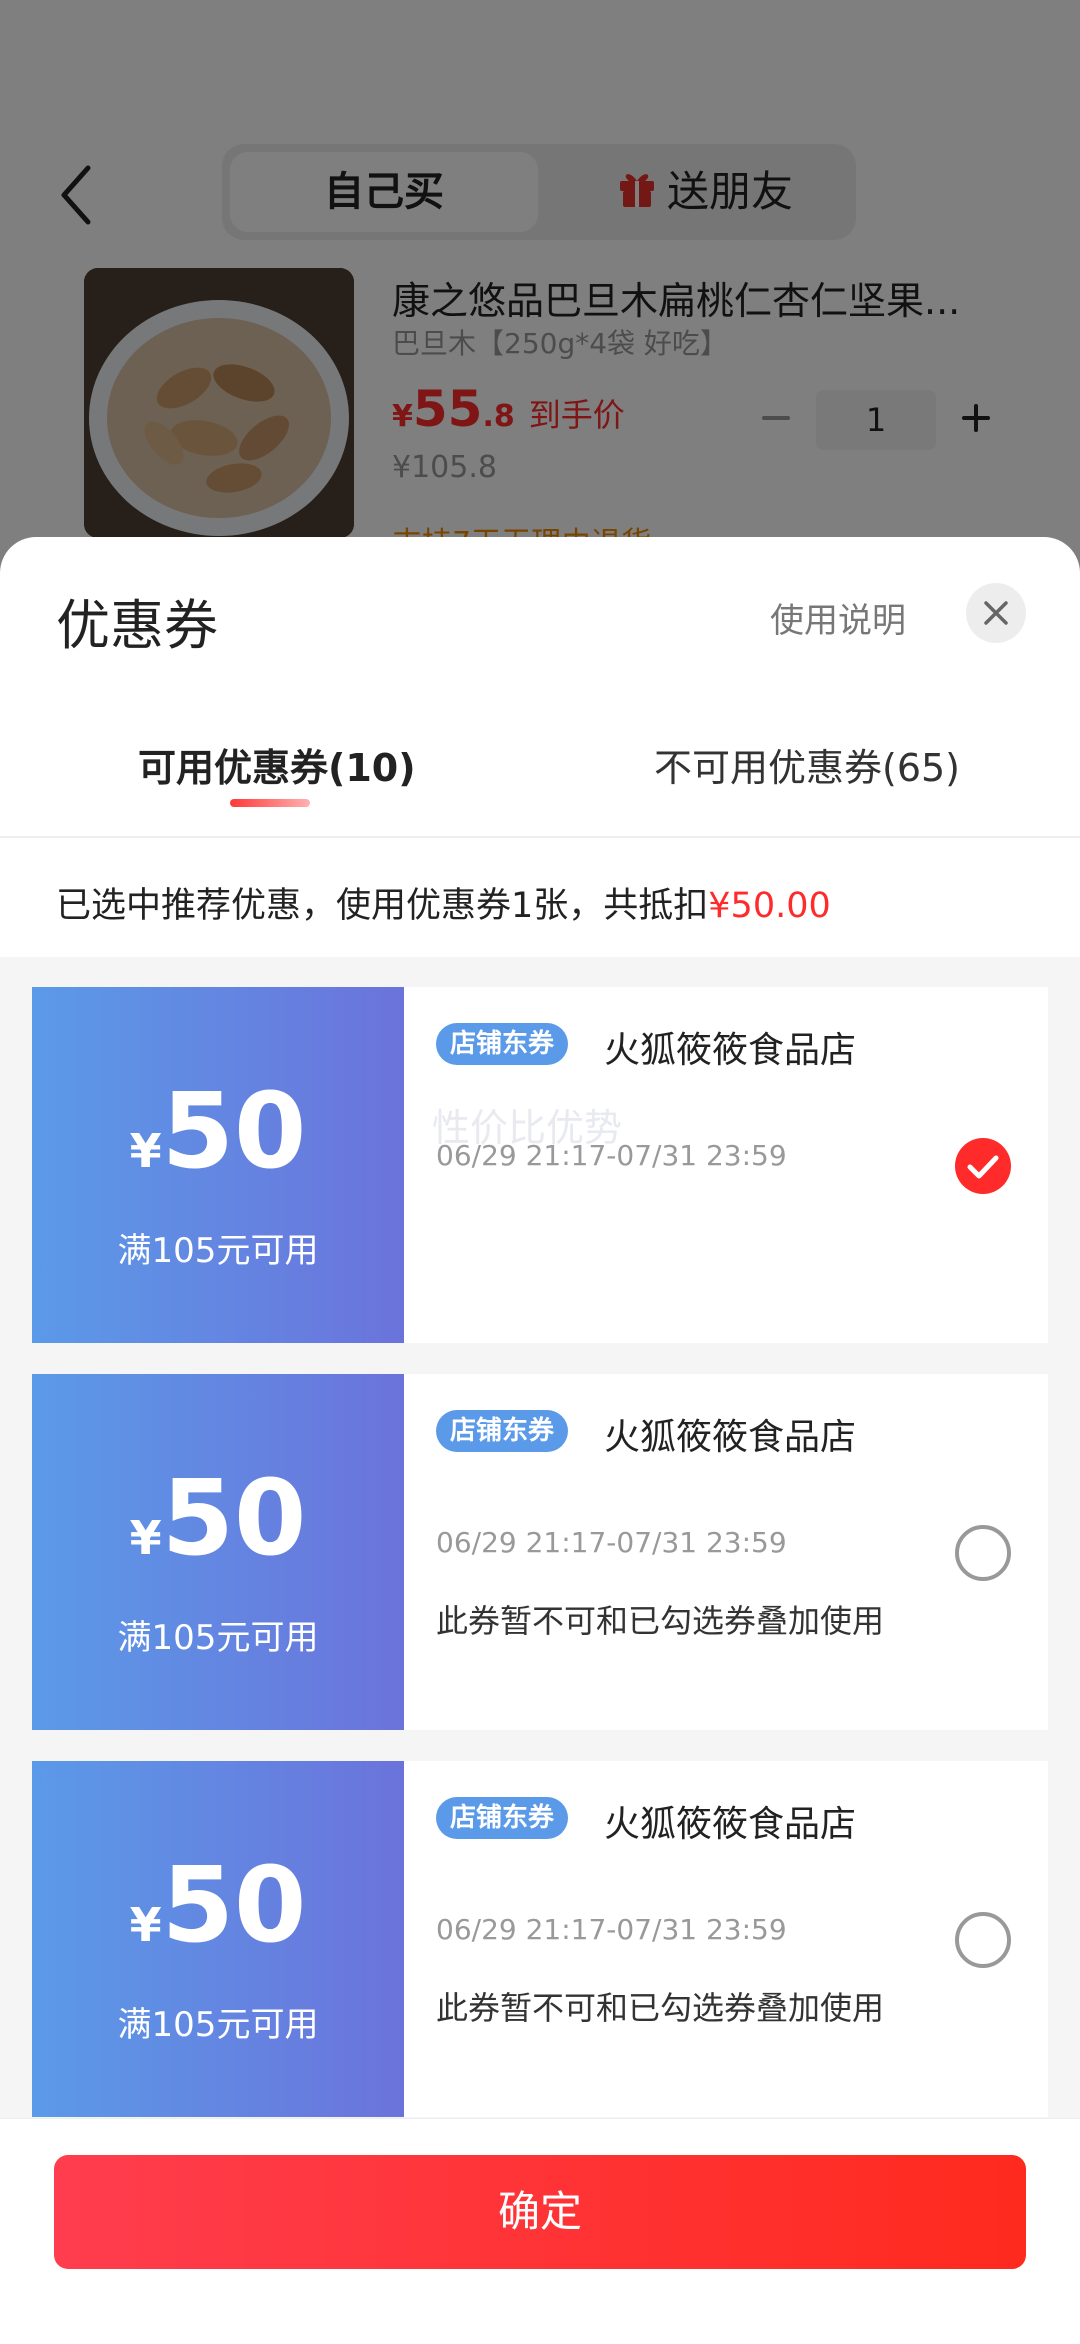 The height and width of the screenshot is (2344, 1080). Describe the element at coordinates (540, 2212) in the screenshot. I see `confirm-button: 确定` at that location.